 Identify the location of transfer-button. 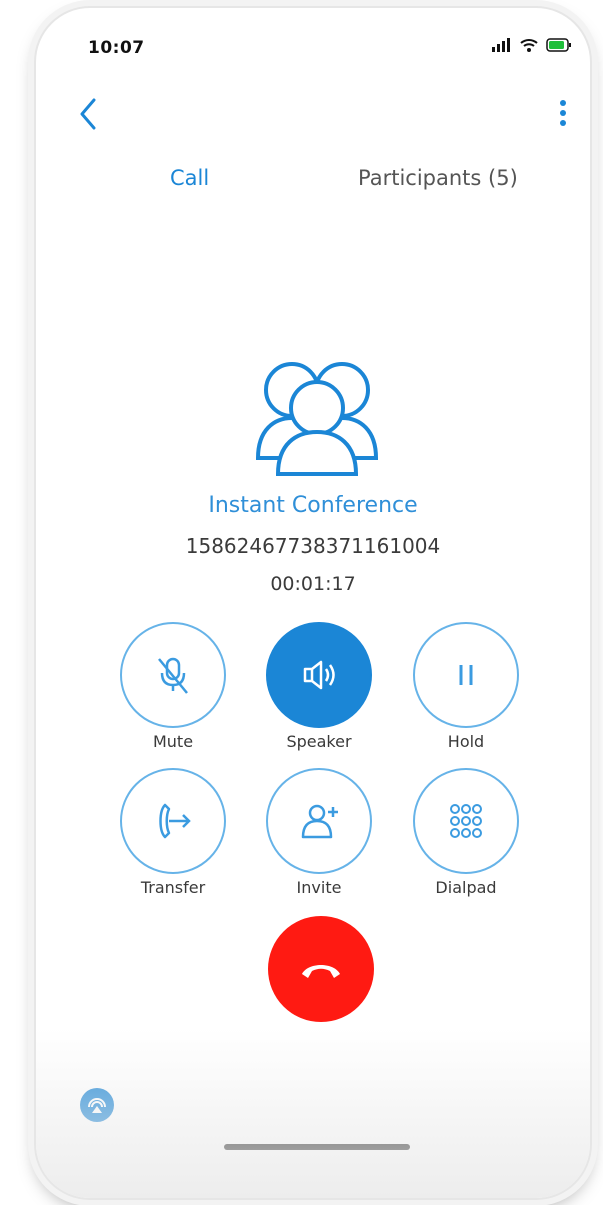
(173, 821).